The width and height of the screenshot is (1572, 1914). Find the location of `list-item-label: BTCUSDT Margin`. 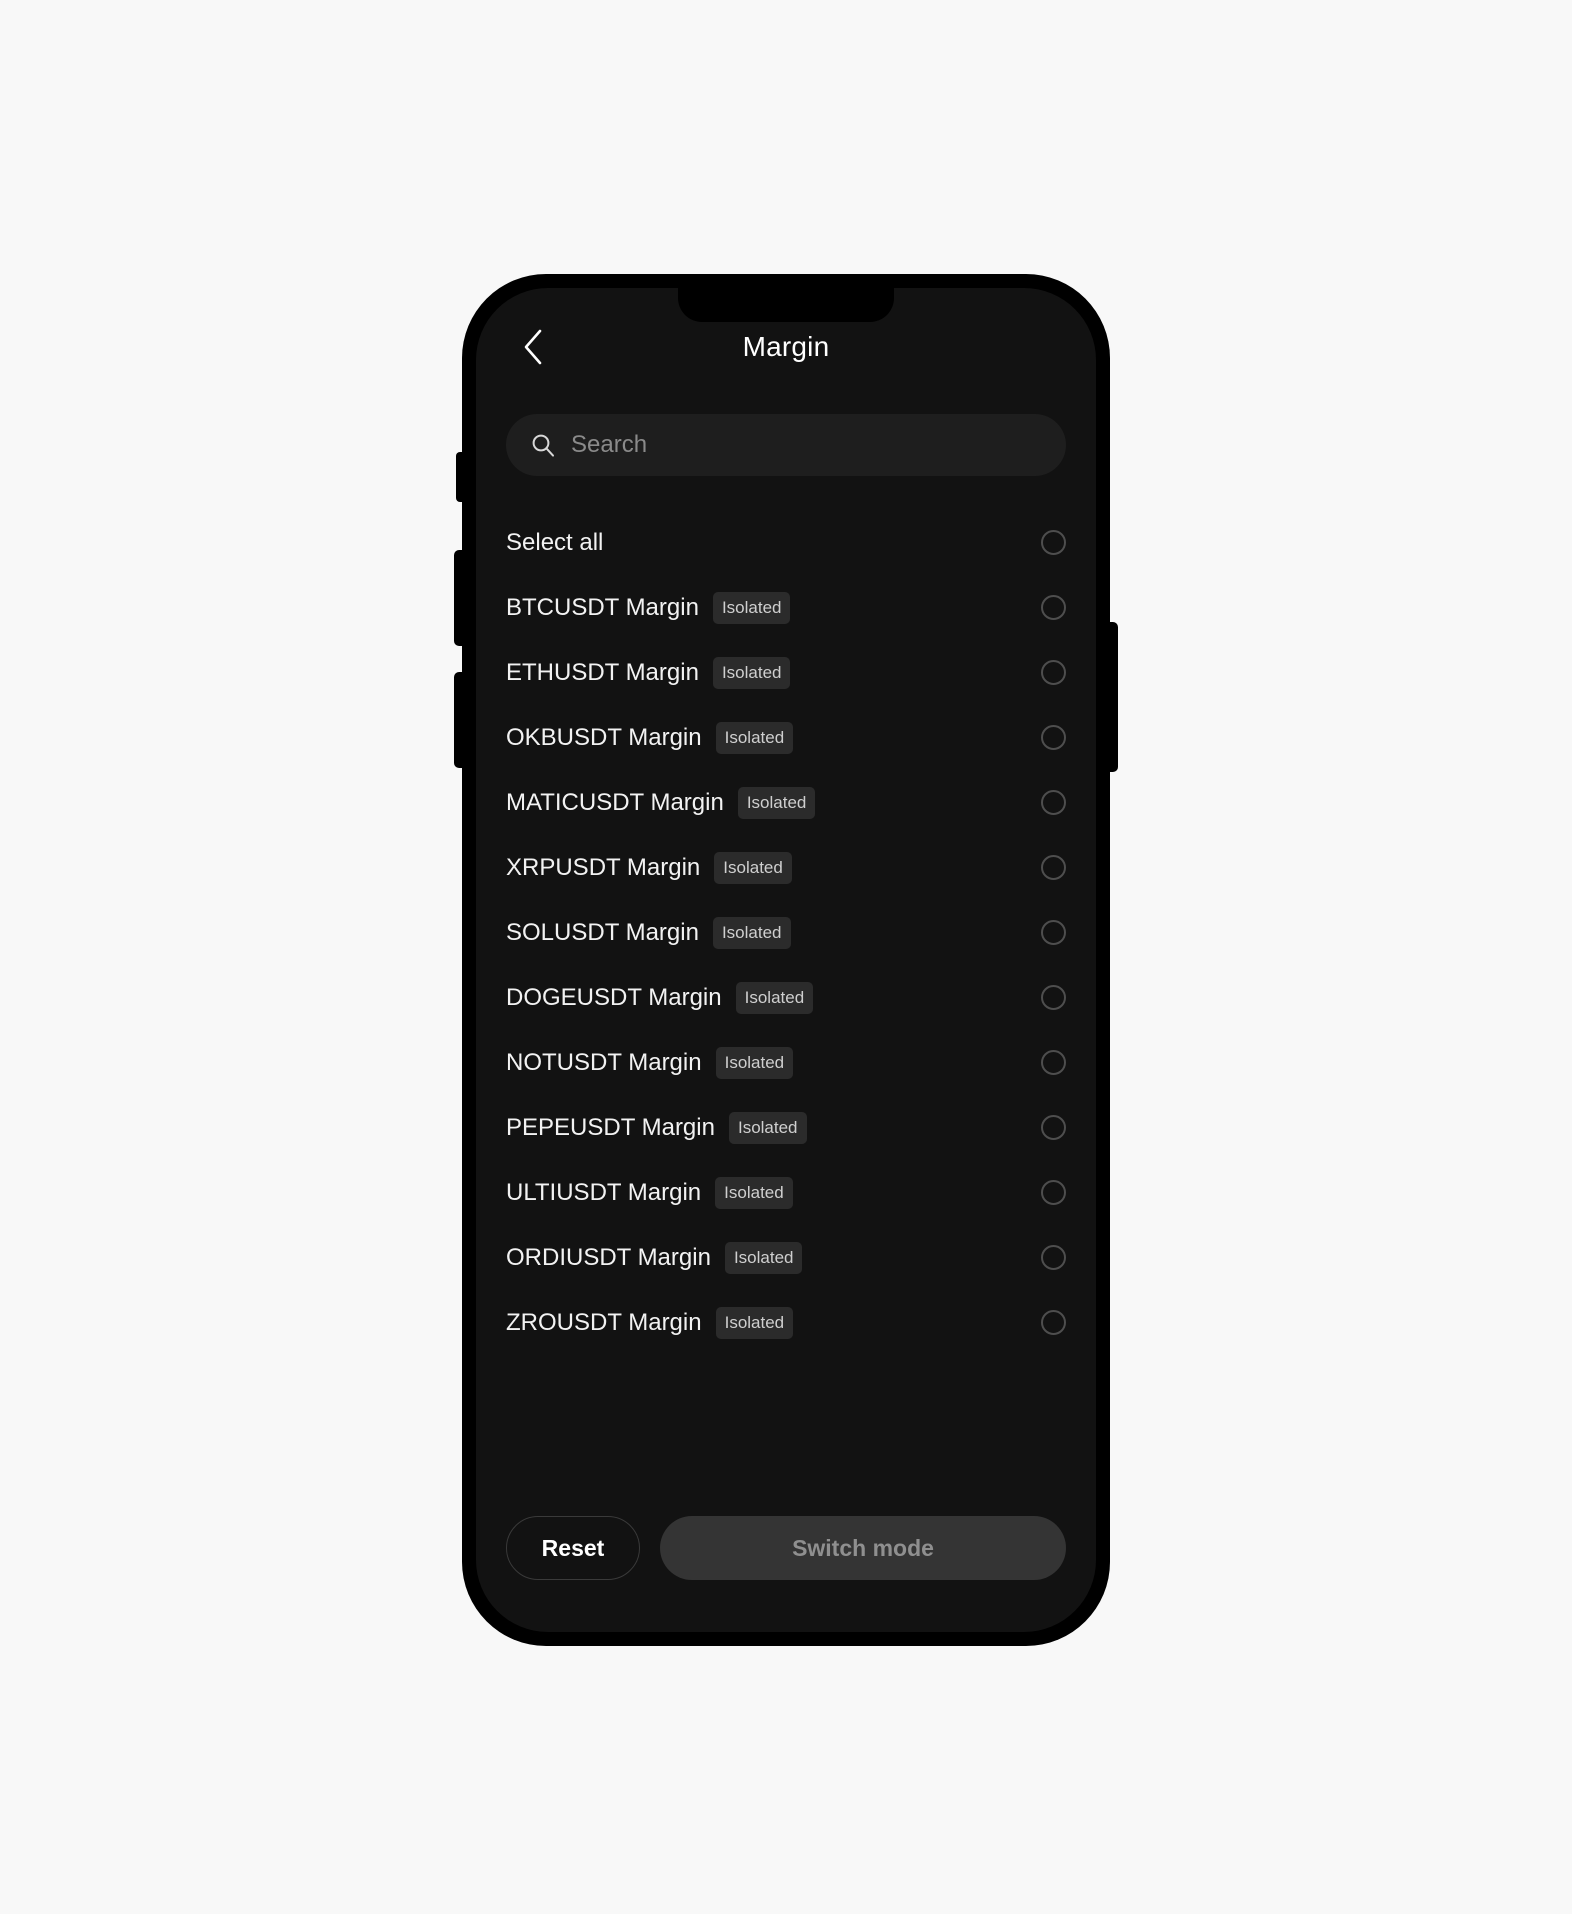

list-item-label: BTCUSDT Margin is located at coordinates (602, 607).